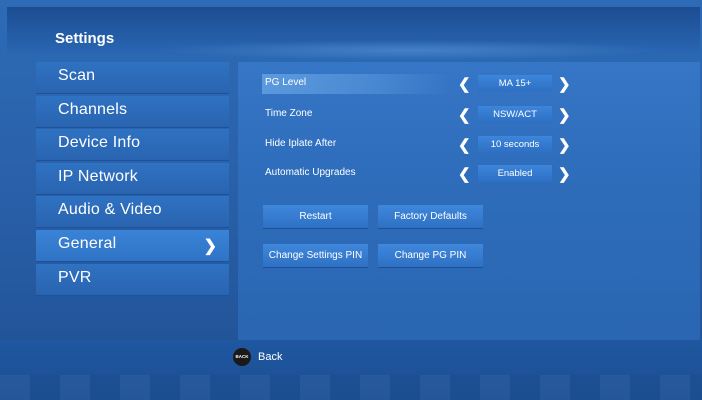 The image size is (702, 400). I want to click on sidebar-item-audio-video: Audio & Video, so click(132, 212).